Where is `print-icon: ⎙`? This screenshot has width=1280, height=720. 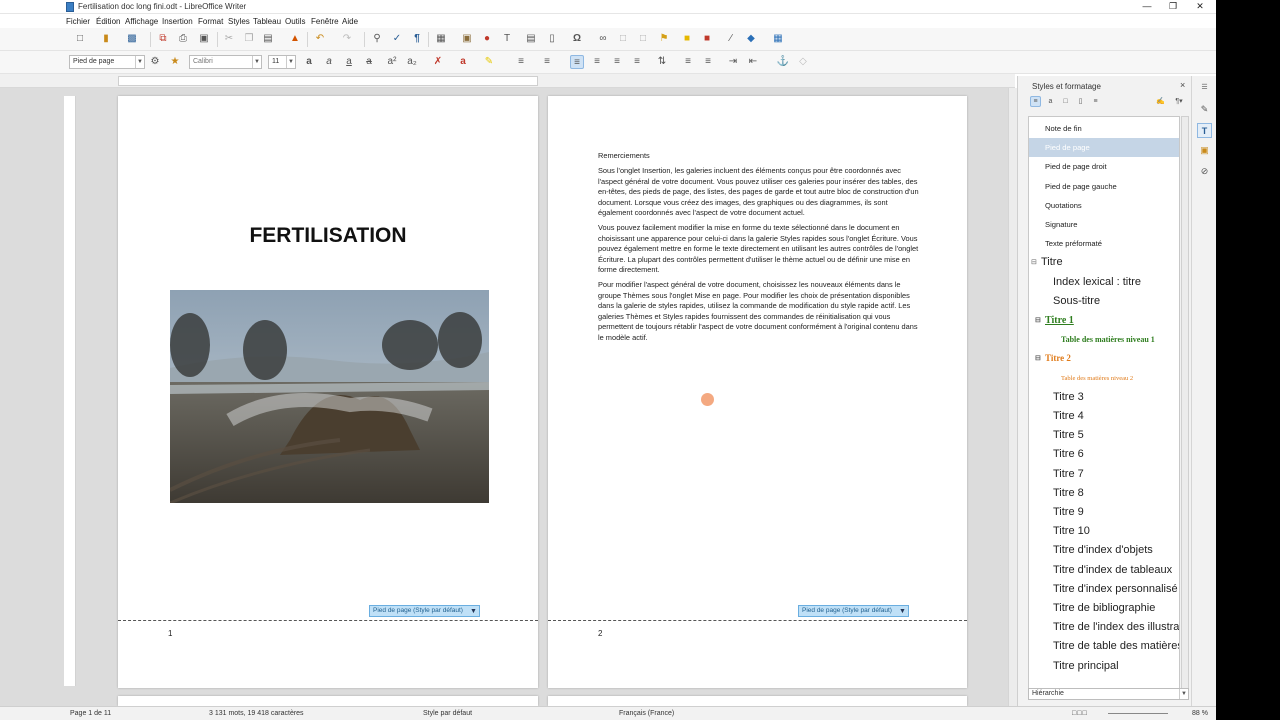 print-icon: ⎙ is located at coordinates (183, 39).